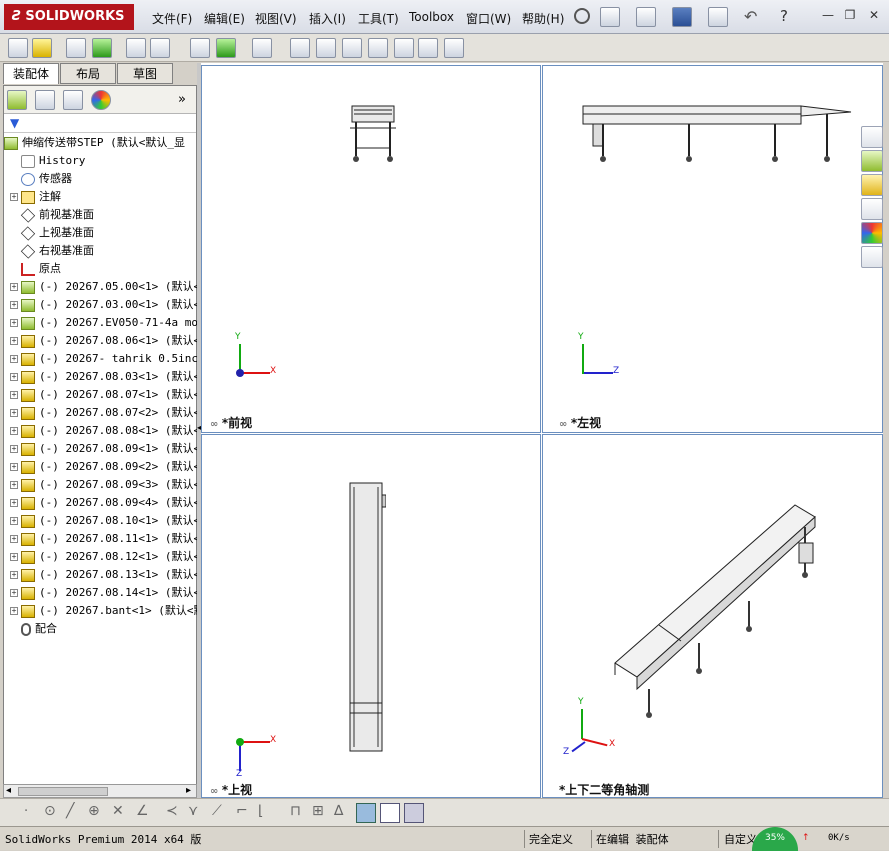 The image size is (889, 851). What do you see at coordinates (106, 377) in the screenshot?
I see `tree-item: + (-) 20267.08.03<1> (默认<<` at bounding box center [106, 377].